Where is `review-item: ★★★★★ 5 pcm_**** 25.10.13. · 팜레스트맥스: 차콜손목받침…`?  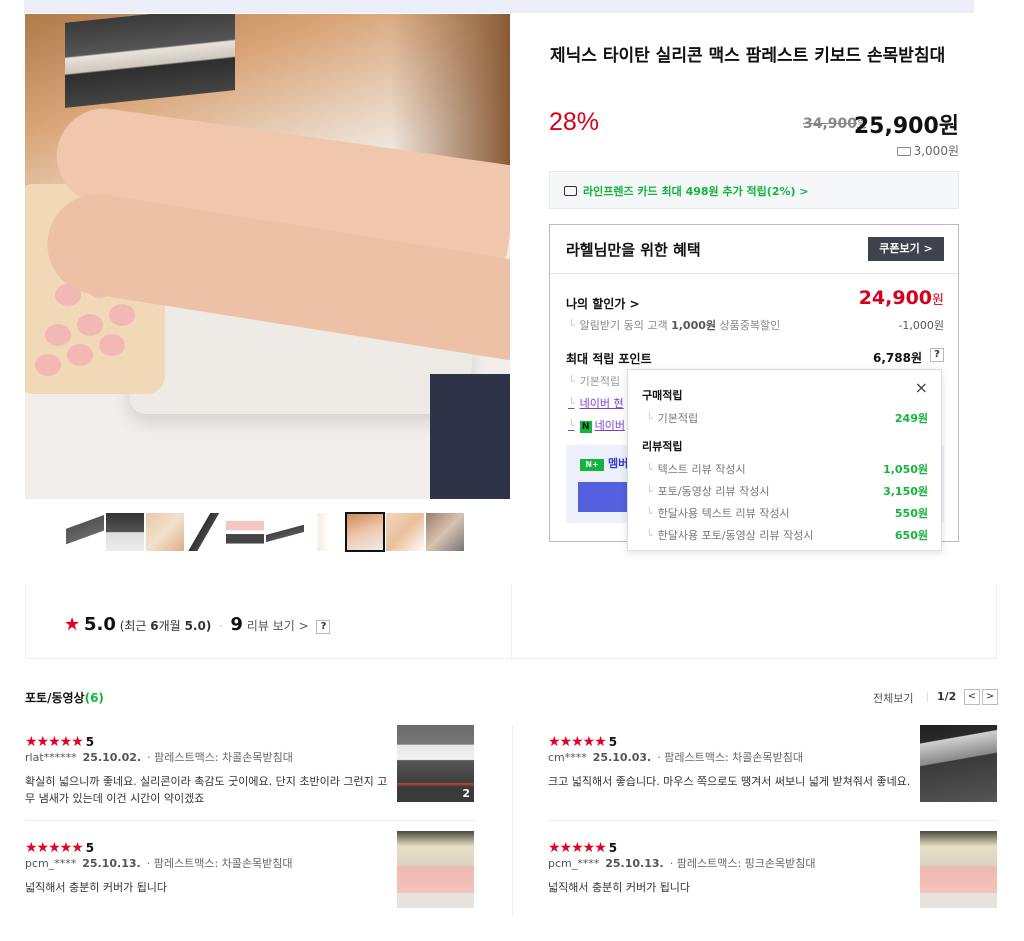 review-item: ★★★★★ 5 pcm_**** 25.10.13. · 팜레스트맥스: 차콜손목받침… is located at coordinates (250, 879).